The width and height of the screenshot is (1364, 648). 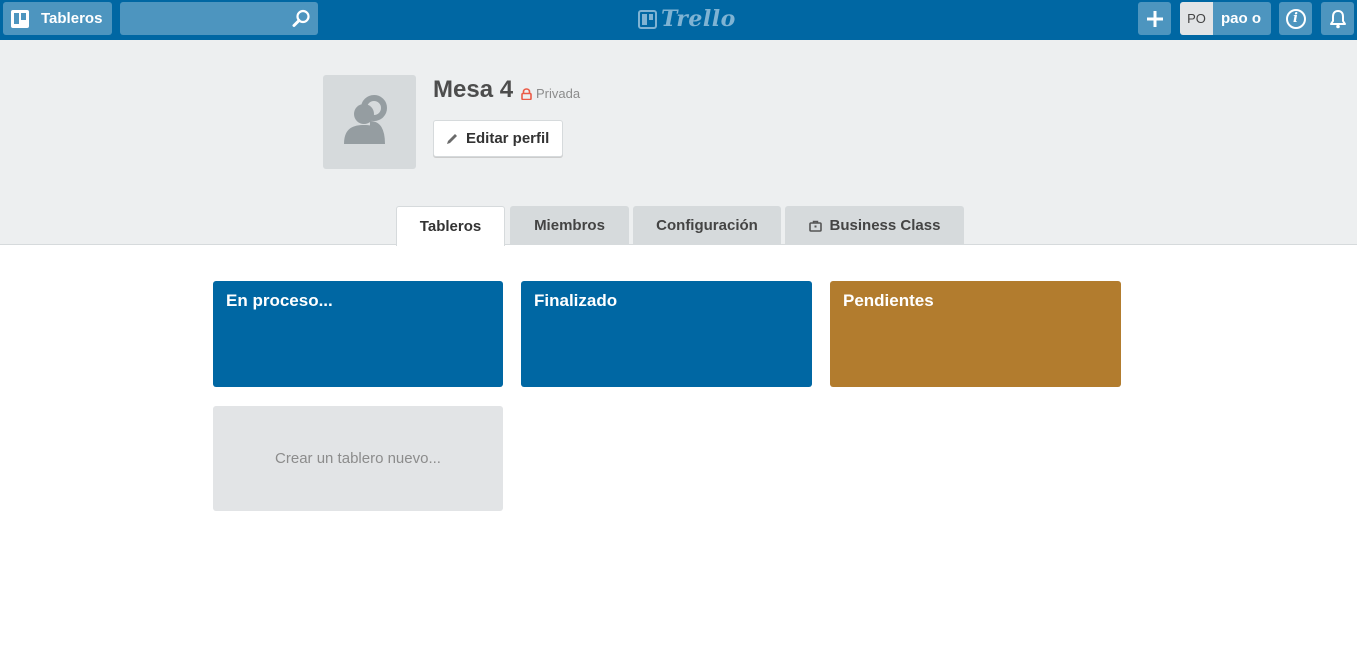 I want to click on tab-boards: Tableros, so click(x=450, y=226).